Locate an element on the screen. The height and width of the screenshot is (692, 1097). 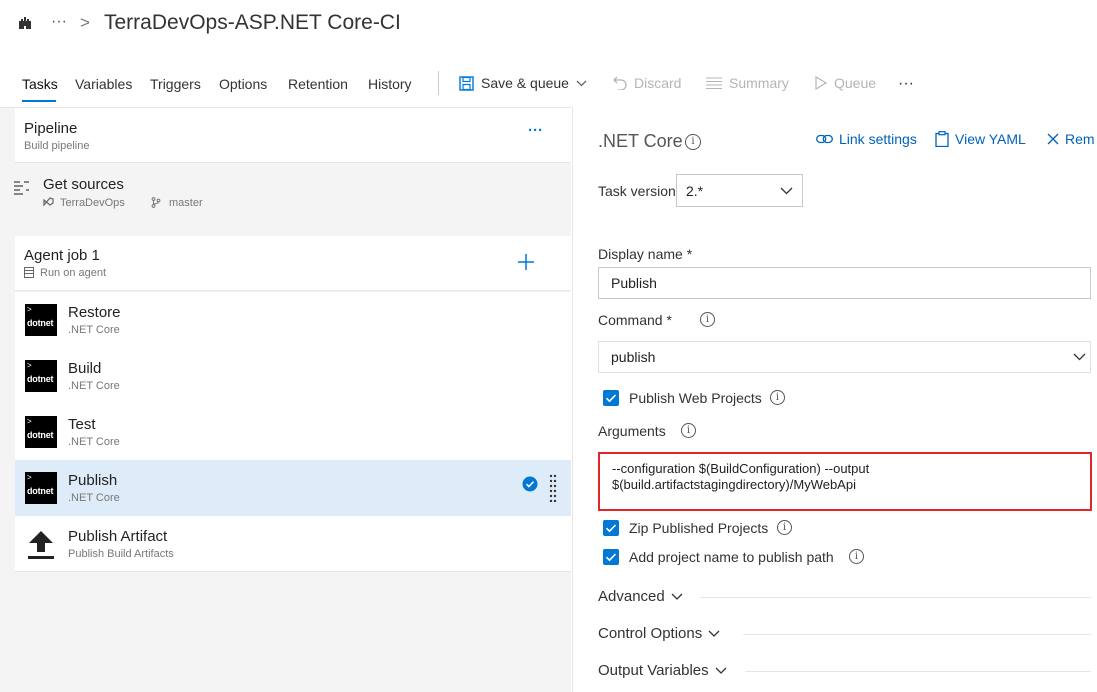
section-title: Advanced is located at coordinates (631, 596).